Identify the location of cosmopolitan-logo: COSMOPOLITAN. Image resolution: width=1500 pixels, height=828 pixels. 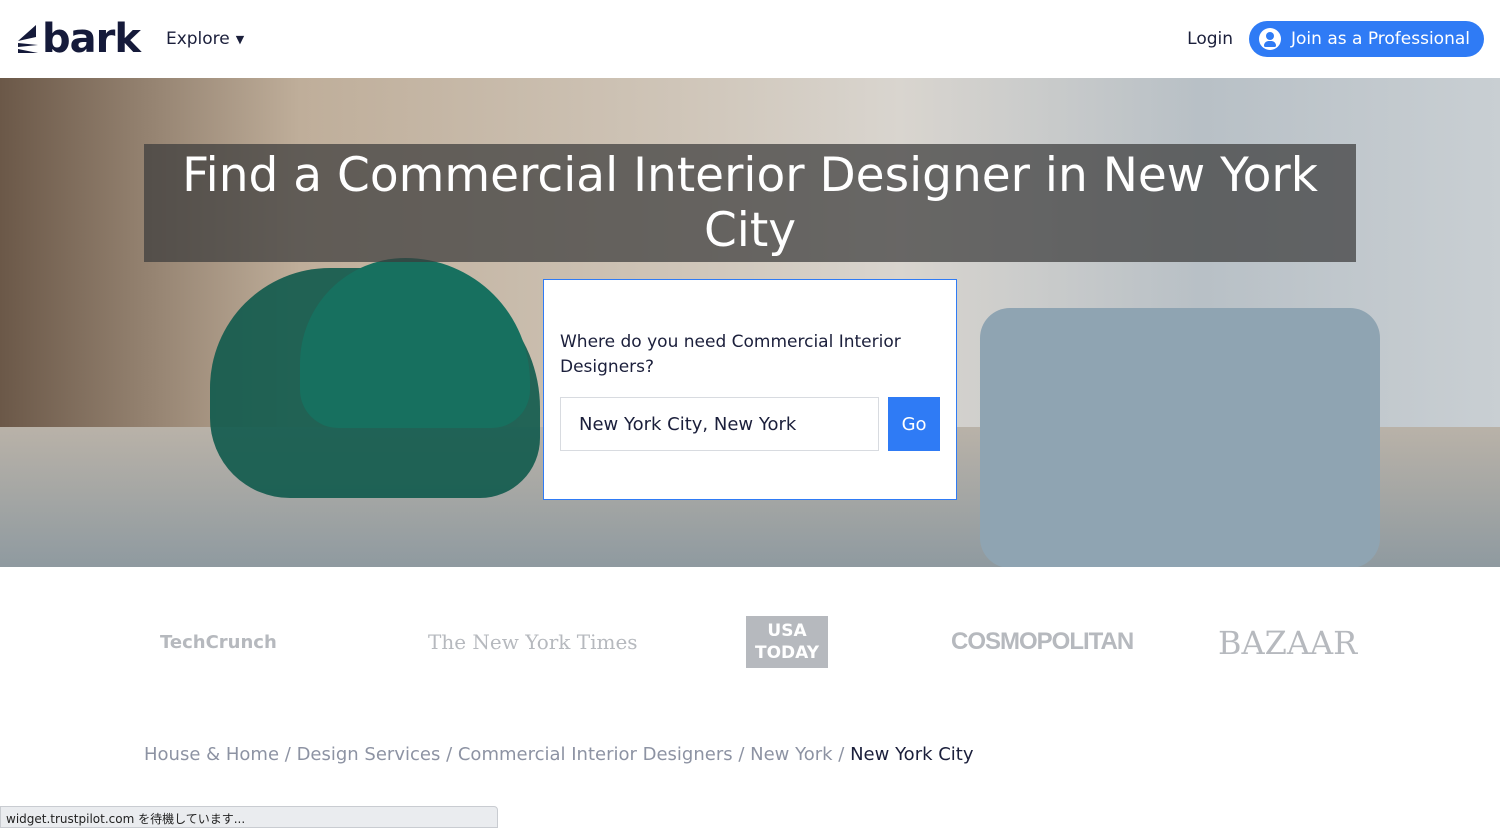
(1042, 641).